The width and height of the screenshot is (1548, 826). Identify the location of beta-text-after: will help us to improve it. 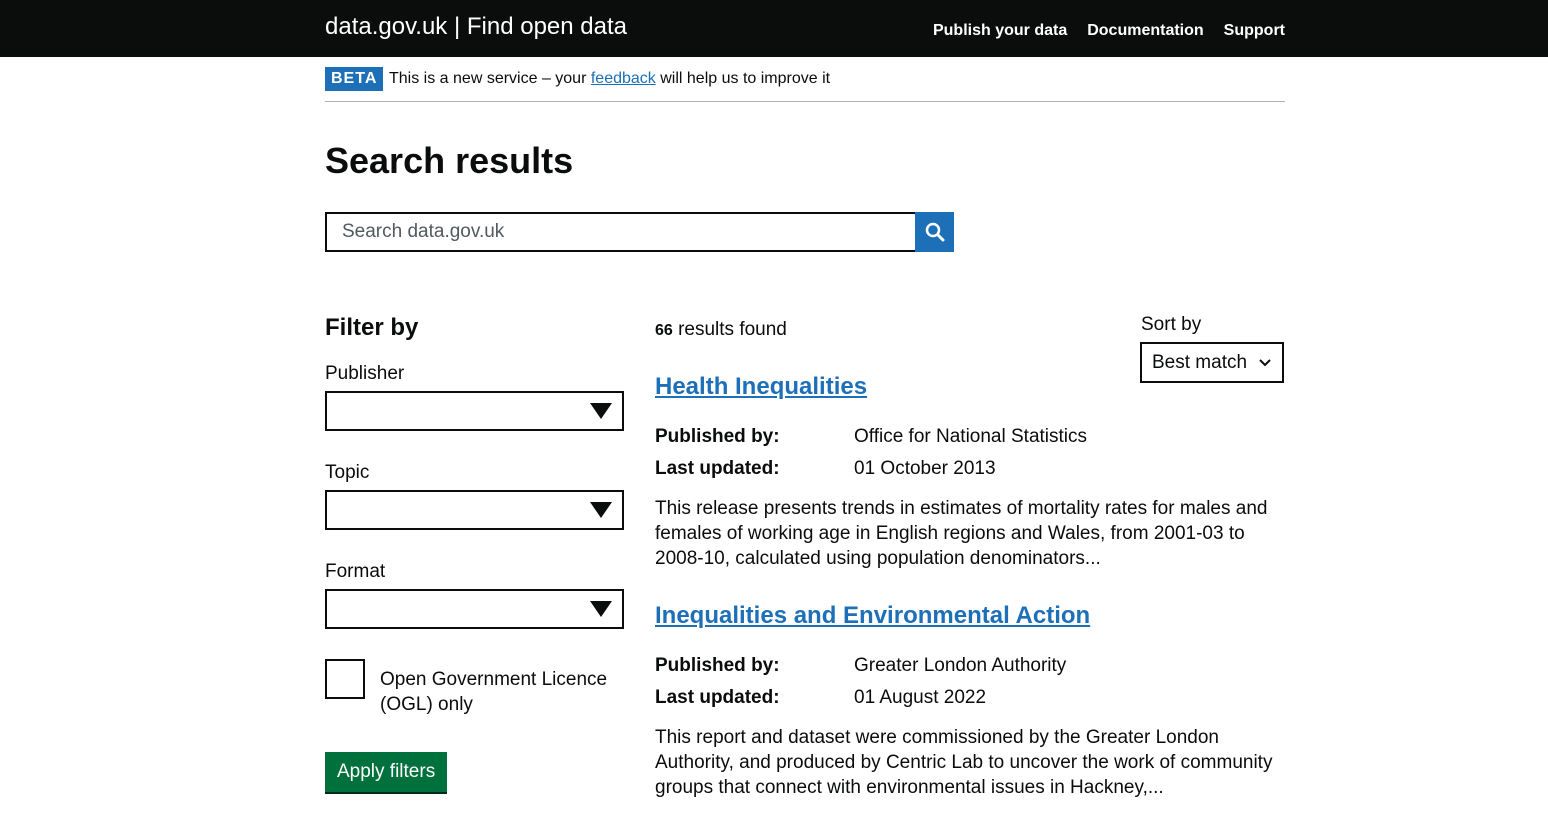
(743, 78).